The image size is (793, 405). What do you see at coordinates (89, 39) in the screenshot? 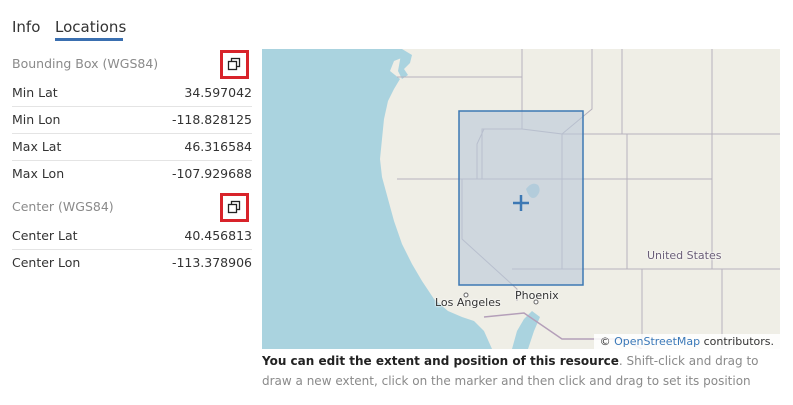
I see `active-tab-indicator` at bounding box center [89, 39].